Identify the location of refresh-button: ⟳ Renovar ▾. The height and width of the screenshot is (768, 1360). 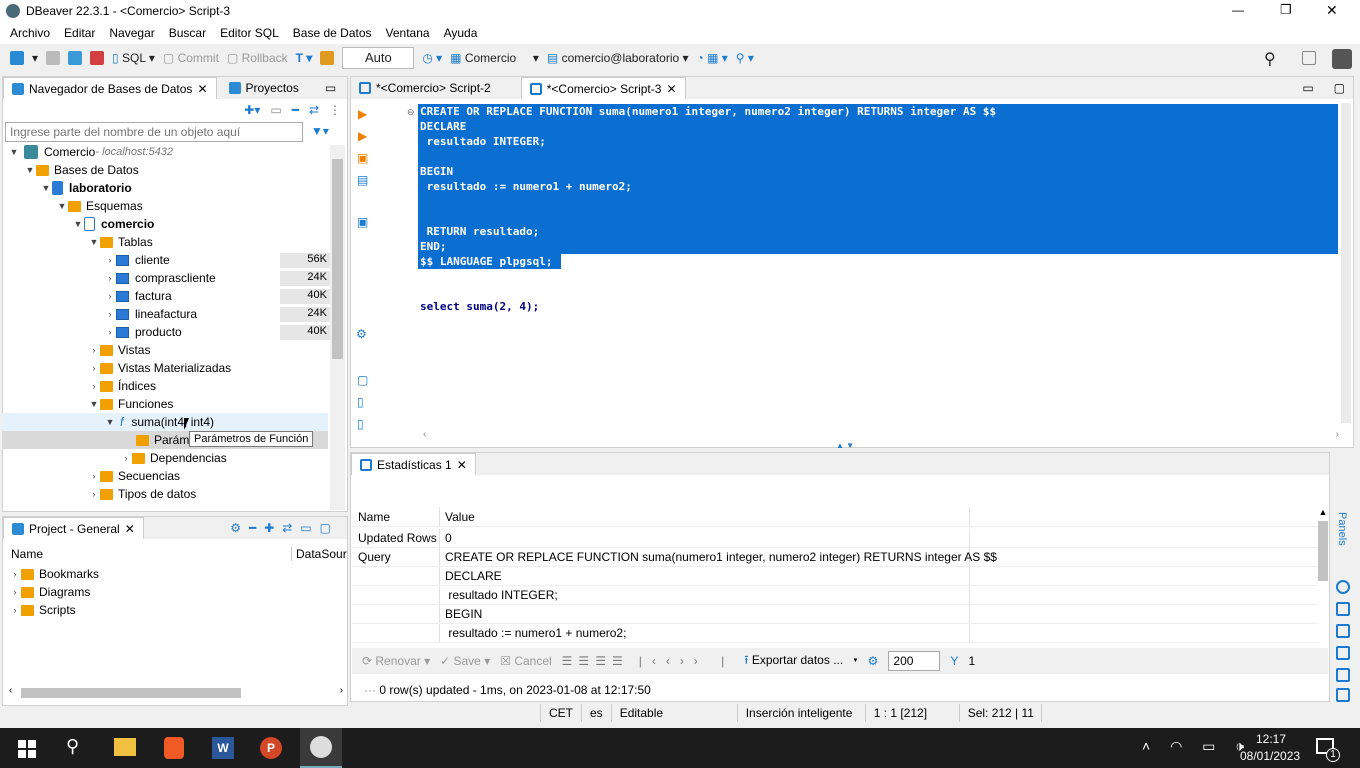
(396, 661).